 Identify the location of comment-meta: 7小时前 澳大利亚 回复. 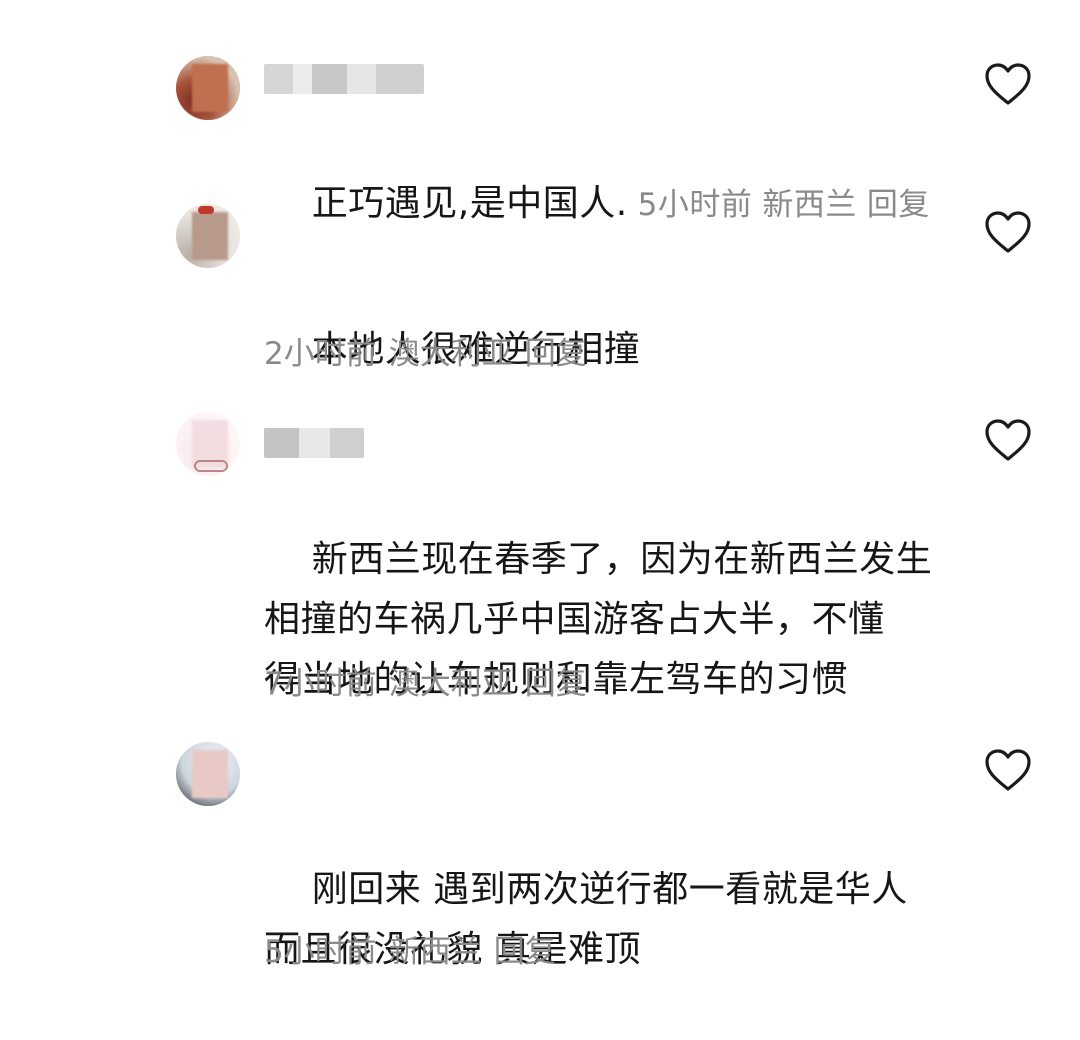
(431, 684).